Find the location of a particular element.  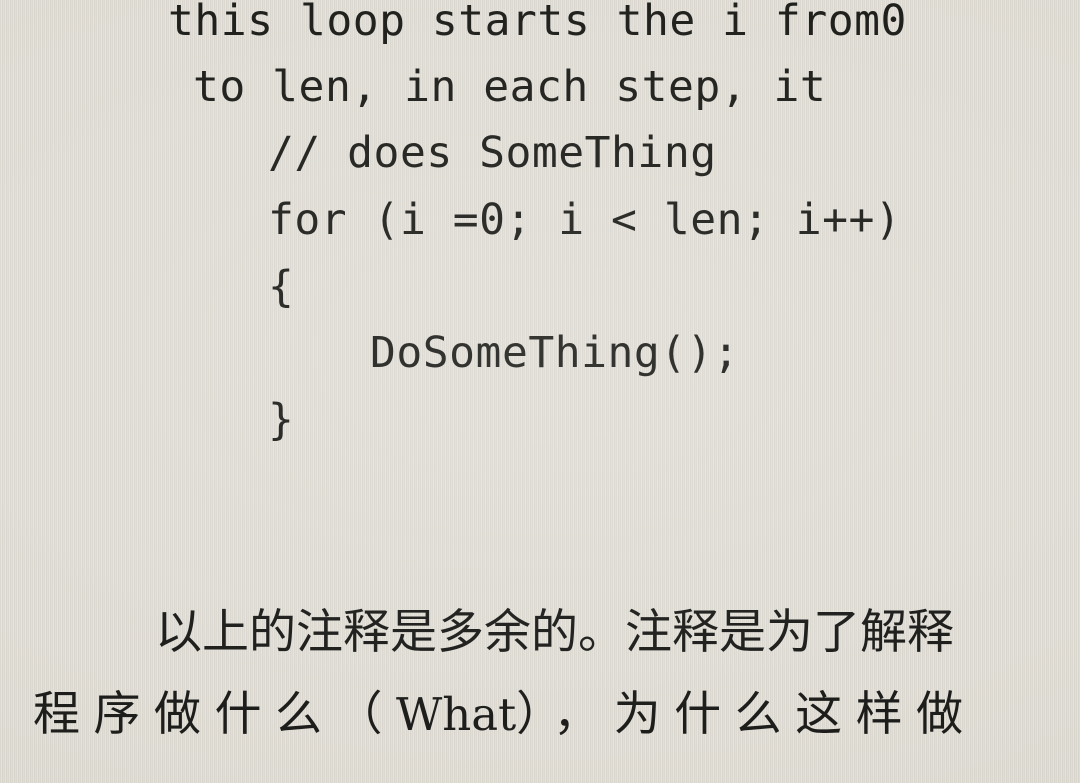

prose-line-2: 程序做什么（What），为什么这样做 is located at coordinates (505, 715).